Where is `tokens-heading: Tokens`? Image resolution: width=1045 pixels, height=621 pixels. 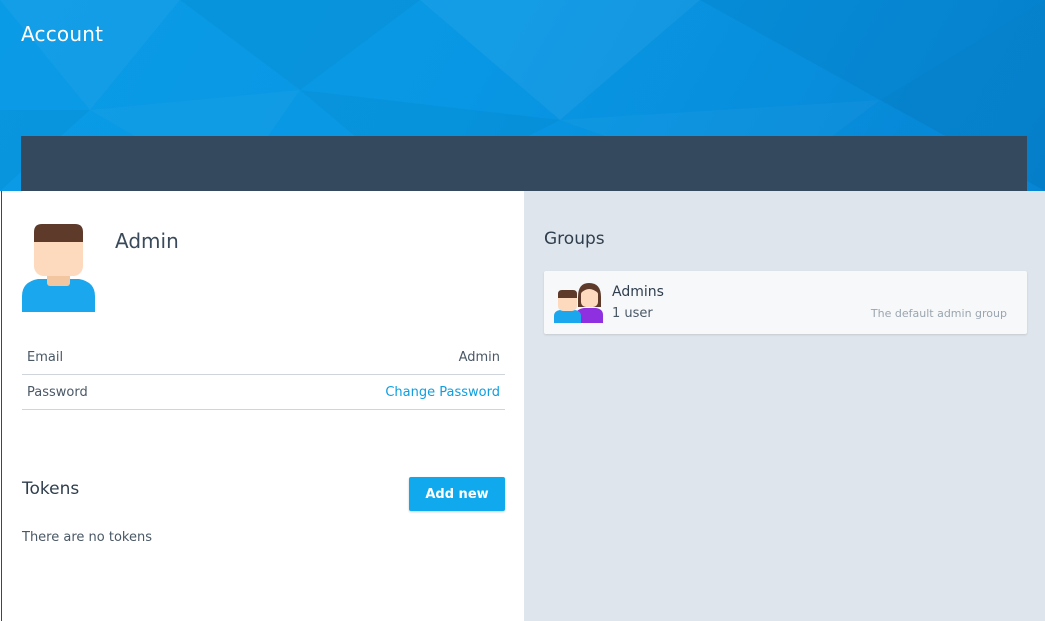 tokens-heading: Tokens is located at coordinates (51, 489).